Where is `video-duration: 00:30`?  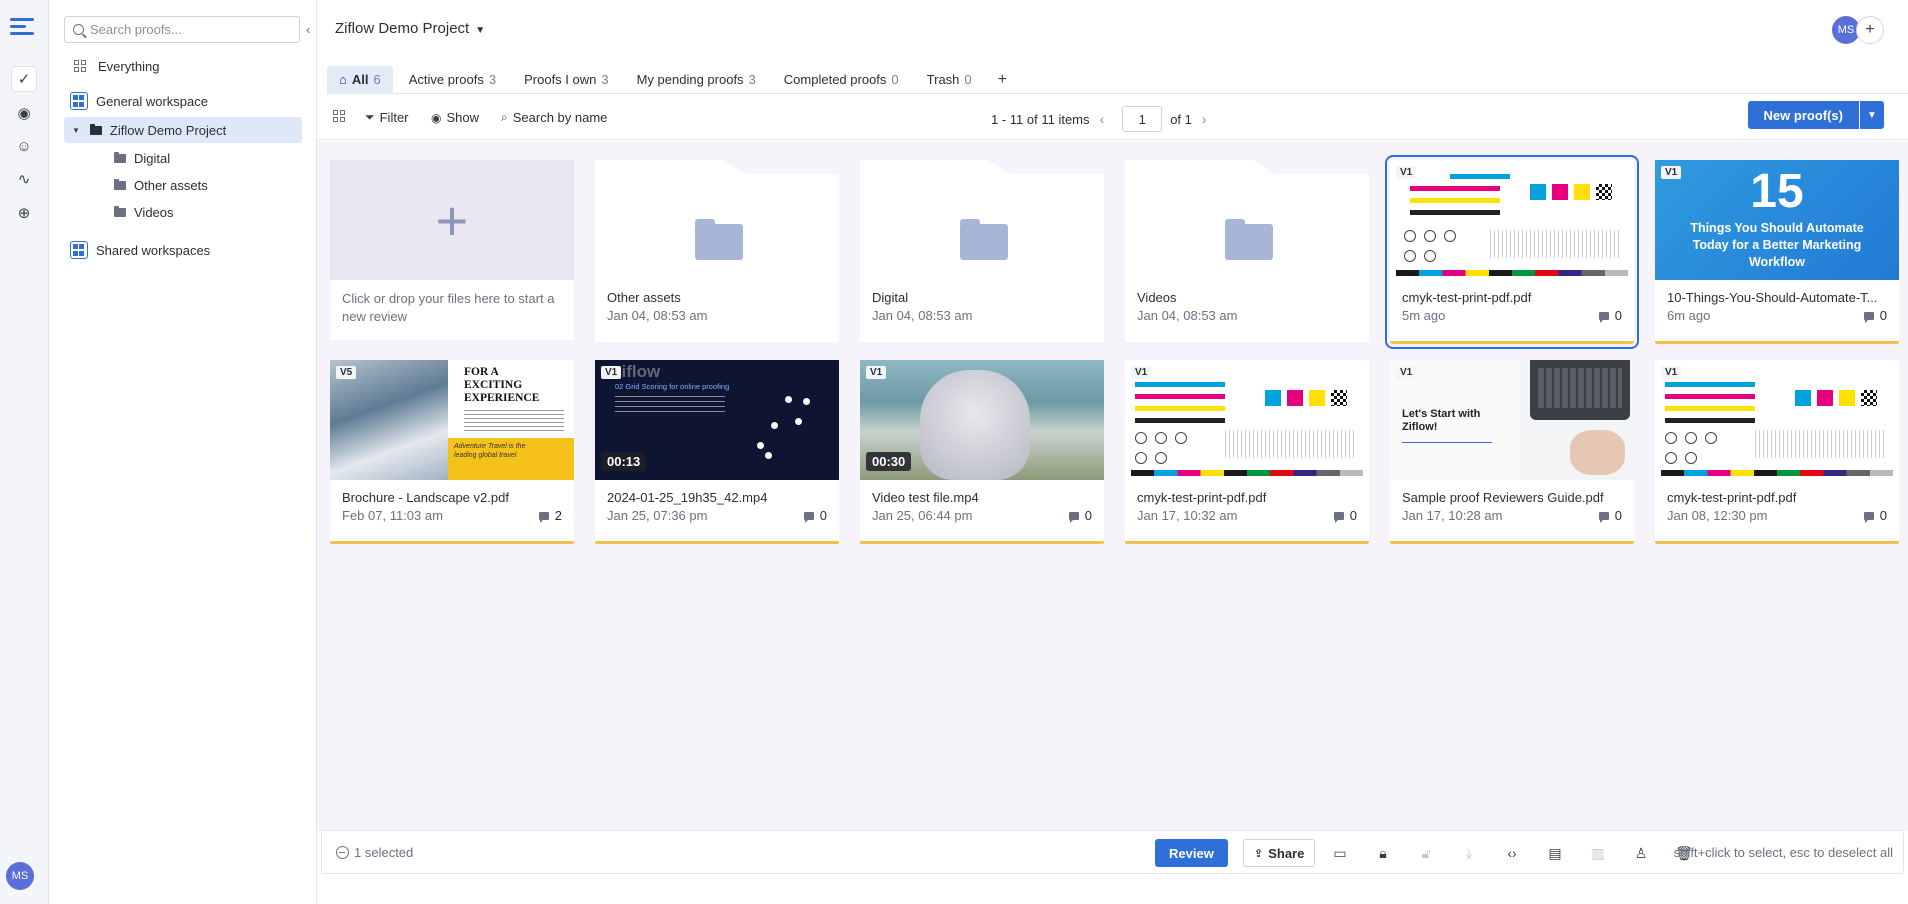 video-duration: 00:30 is located at coordinates (889, 461).